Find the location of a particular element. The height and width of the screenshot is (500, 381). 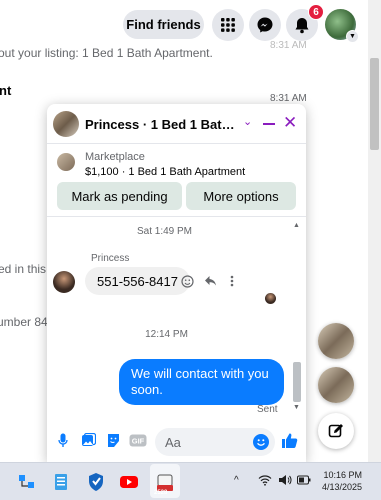

more-options-button: More options is located at coordinates (241, 196).